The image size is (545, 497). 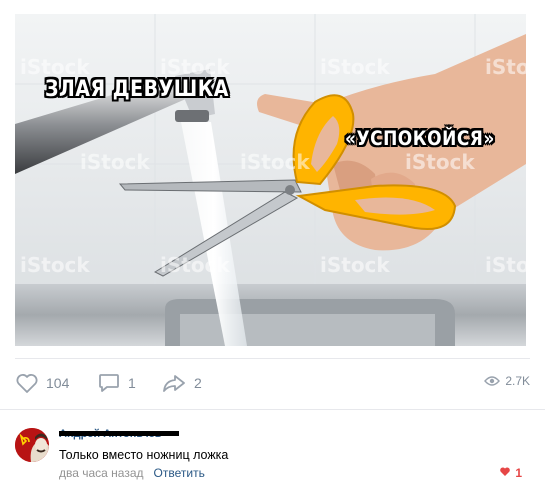 I want to click on post-actions: 104 1 2 2.7K, so click(x=272, y=384).